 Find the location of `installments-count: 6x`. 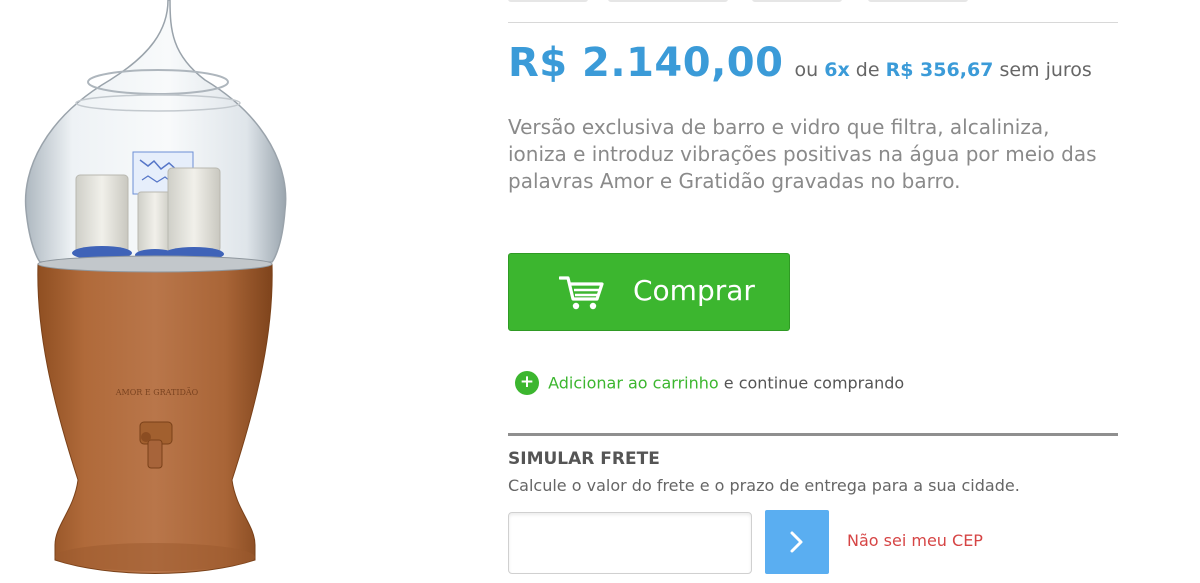

installments-count: 6x is located at coordinates (837, 70).